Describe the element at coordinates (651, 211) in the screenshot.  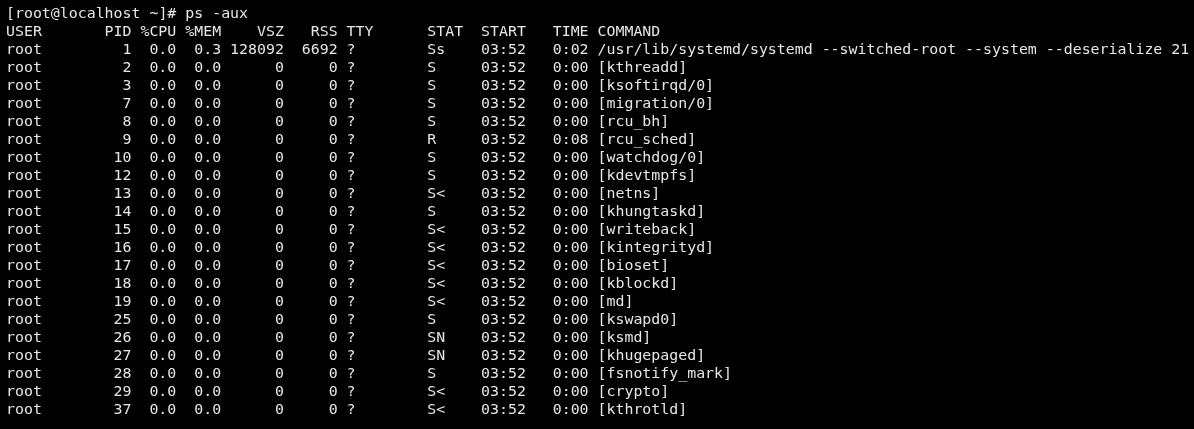
I see `cell-command: [khungtaskd]` at that location.